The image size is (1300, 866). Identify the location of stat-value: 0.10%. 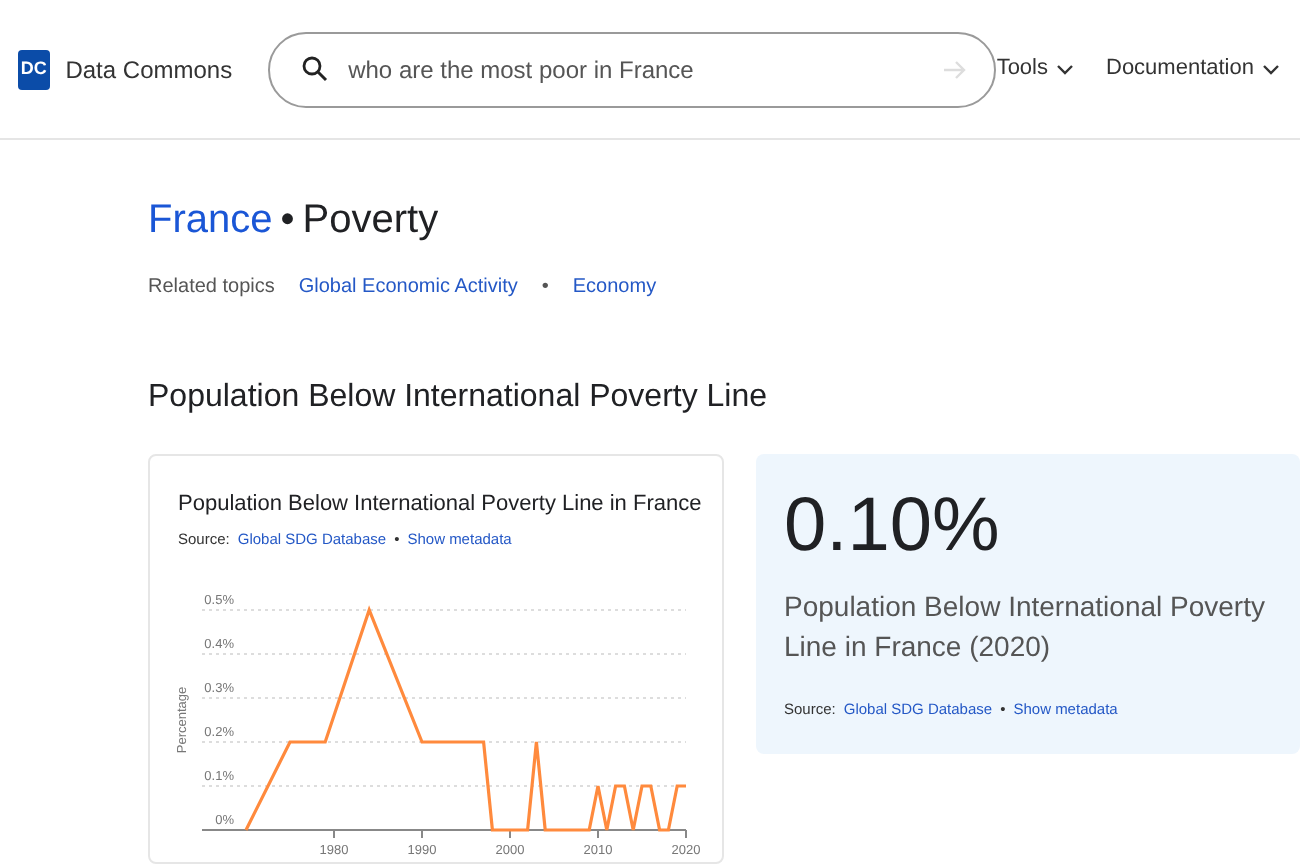
(893, 528).